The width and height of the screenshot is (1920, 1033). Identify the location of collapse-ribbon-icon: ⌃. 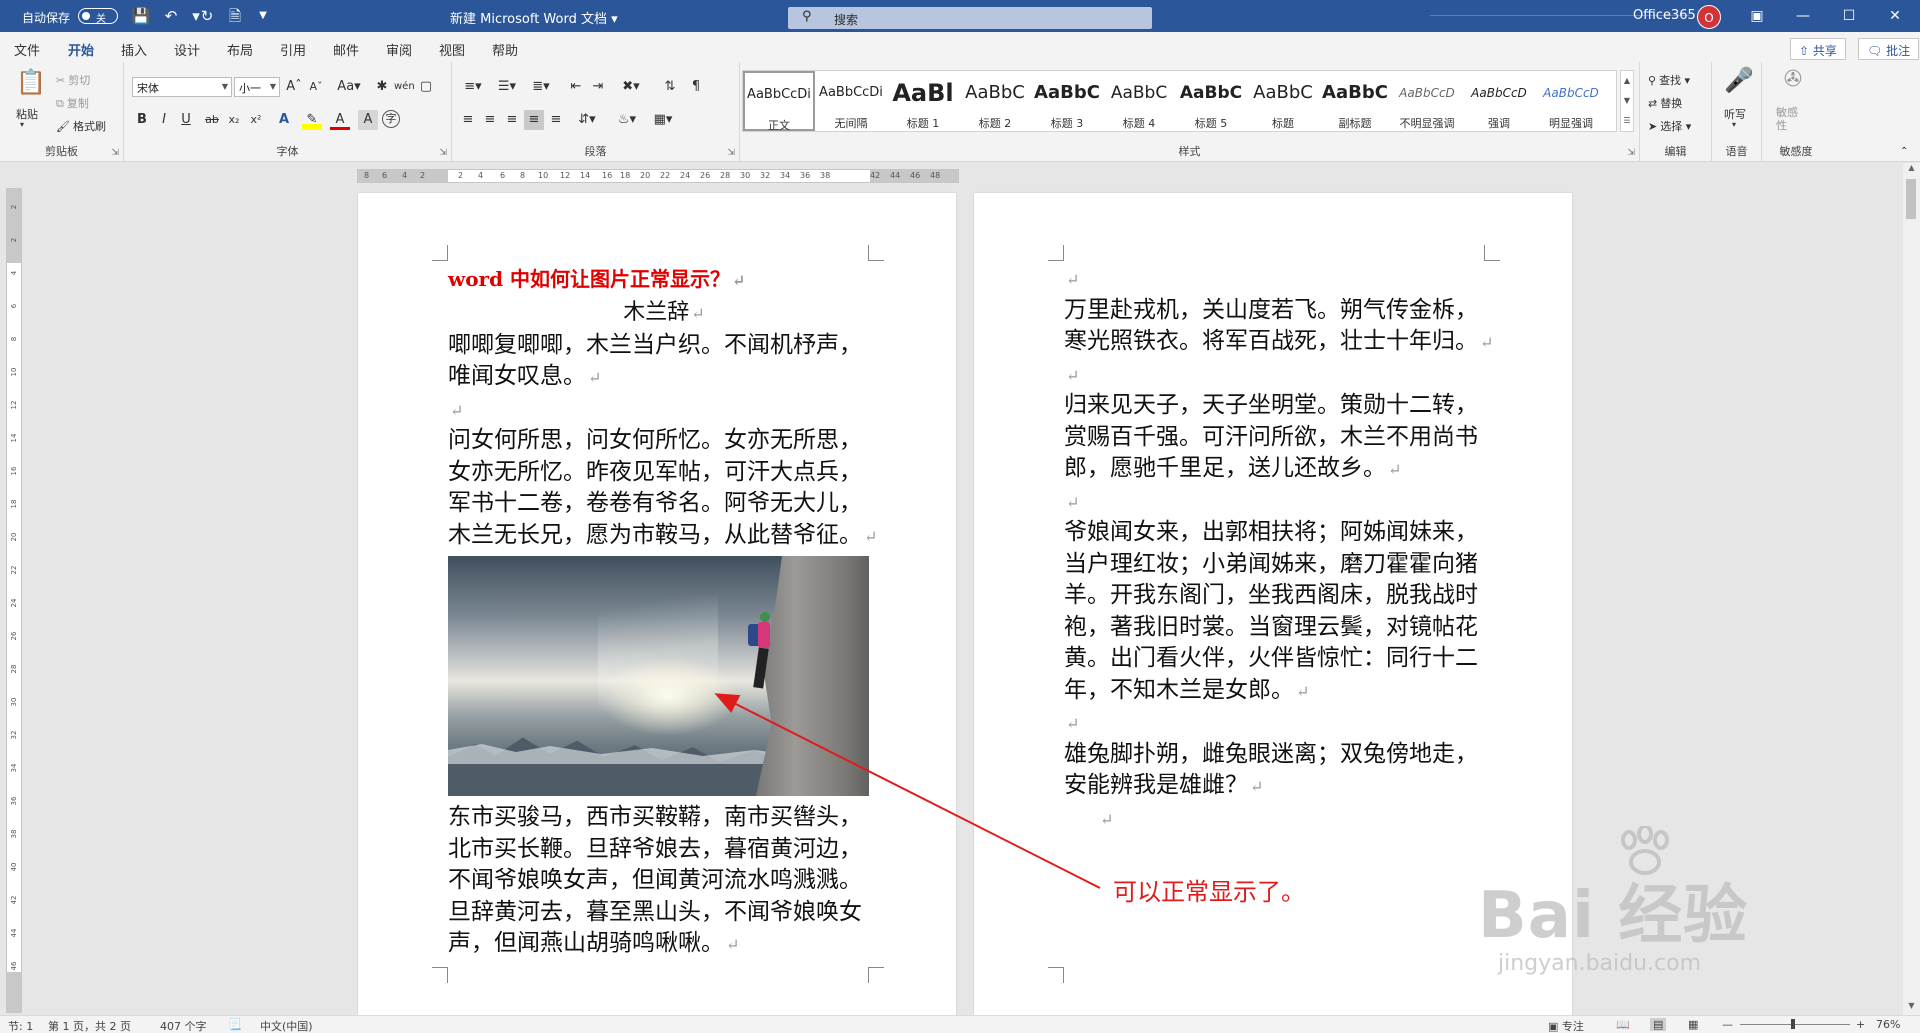
(1904, 151).